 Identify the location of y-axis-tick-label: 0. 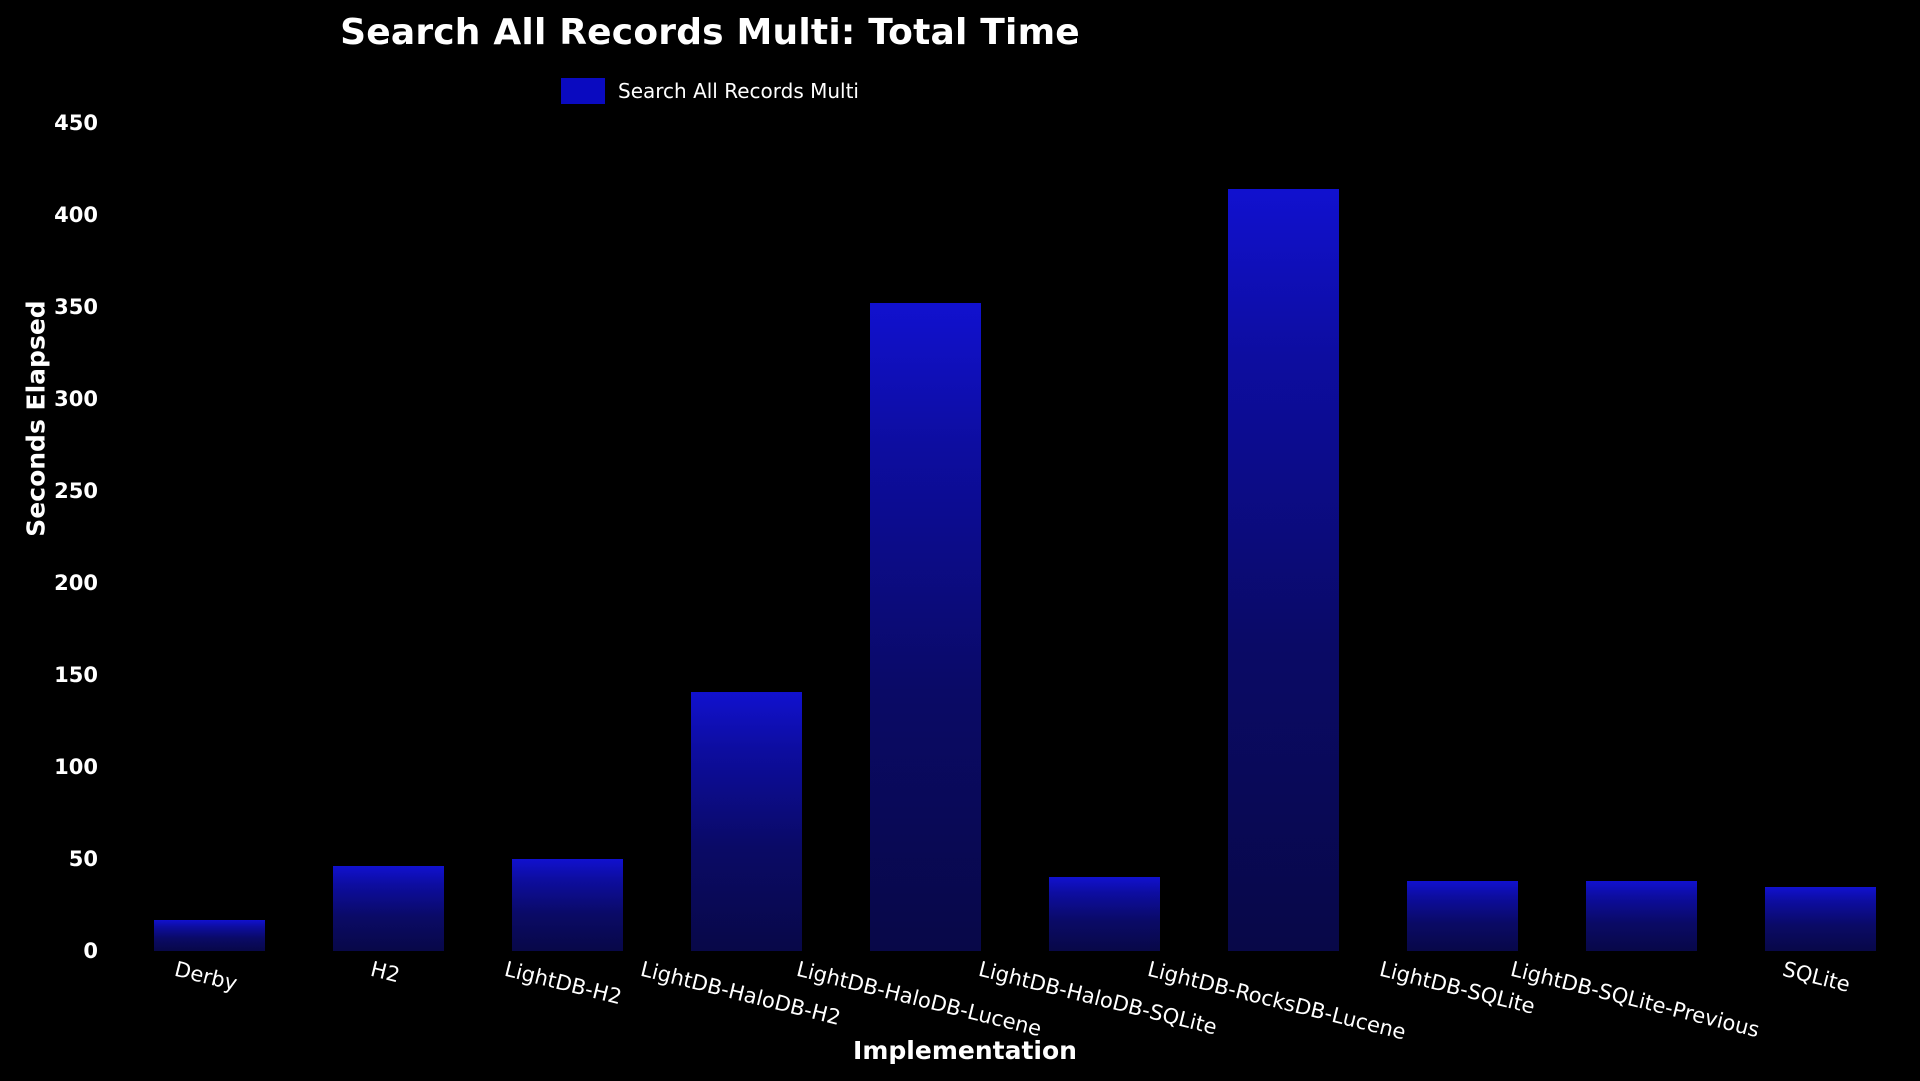
(90, 951).